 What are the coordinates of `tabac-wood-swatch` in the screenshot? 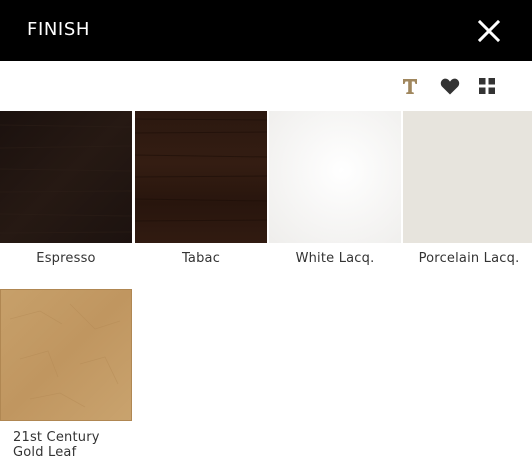 It's located at (201, 177).